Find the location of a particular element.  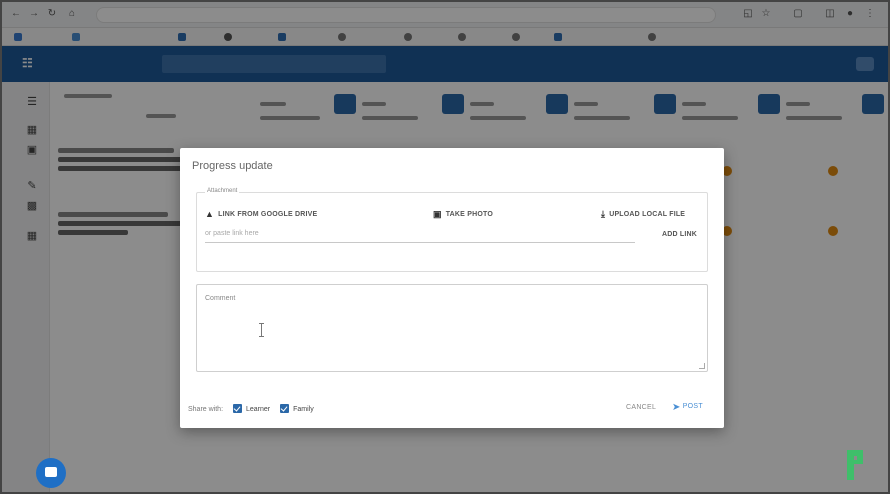

chat-bubble-icon is located at coordinates (51, 472).